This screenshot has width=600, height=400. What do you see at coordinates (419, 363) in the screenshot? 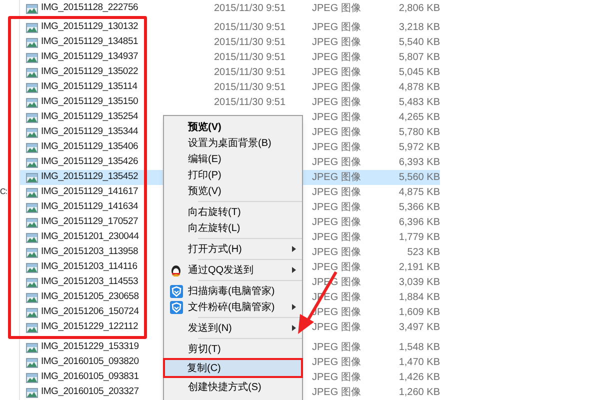
I see `file-size: 1,470 KB` at bounding box center [419, 363].